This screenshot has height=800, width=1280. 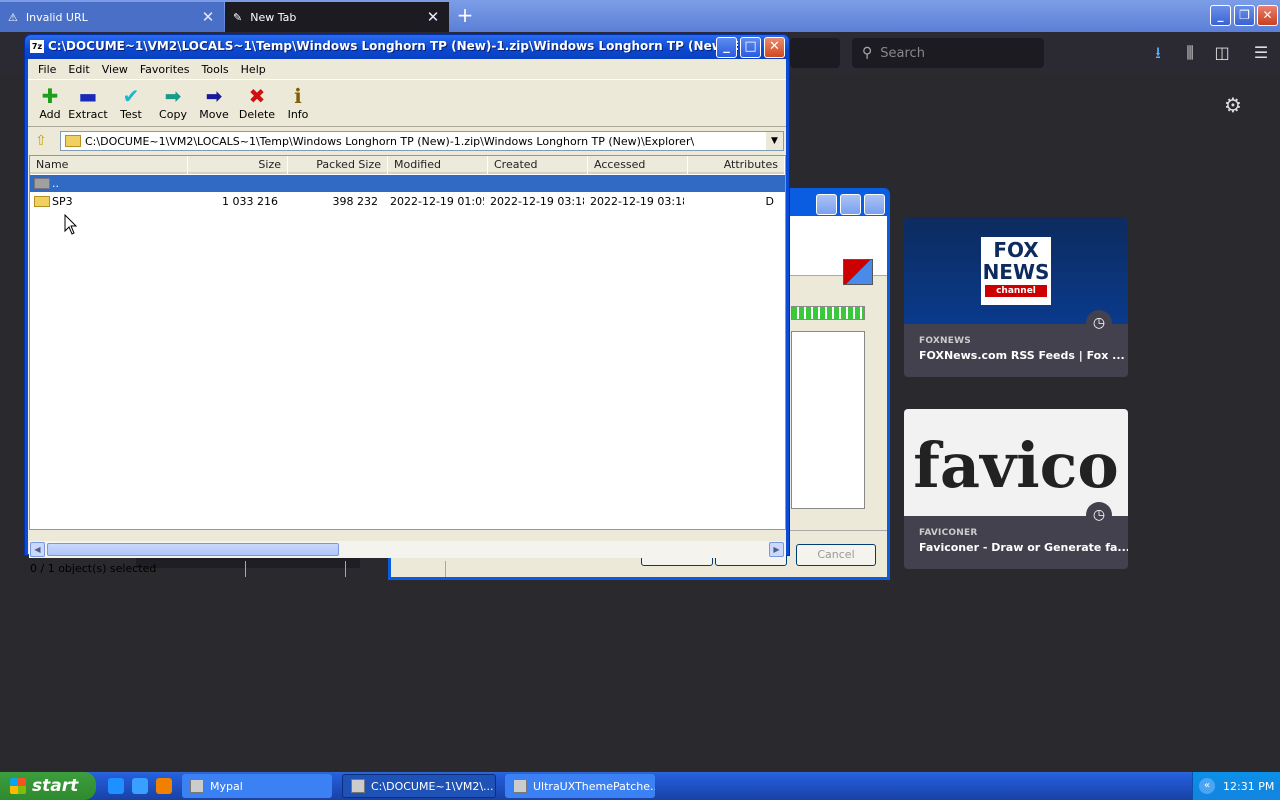 I want to click on test-icon: ✔, so click(x=131, y=96).